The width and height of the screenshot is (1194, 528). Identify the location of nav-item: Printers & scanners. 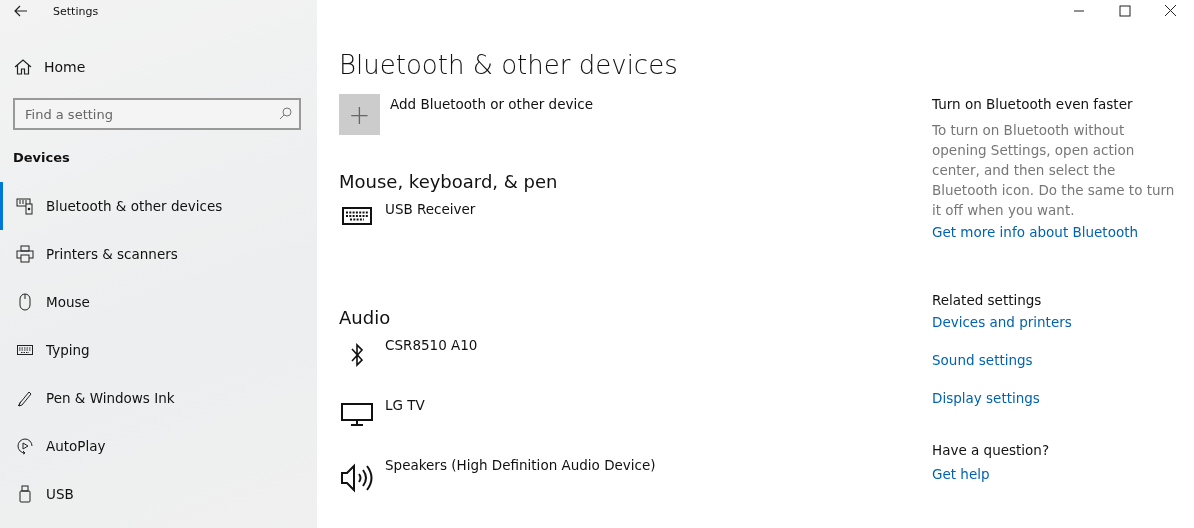
(158, 254).